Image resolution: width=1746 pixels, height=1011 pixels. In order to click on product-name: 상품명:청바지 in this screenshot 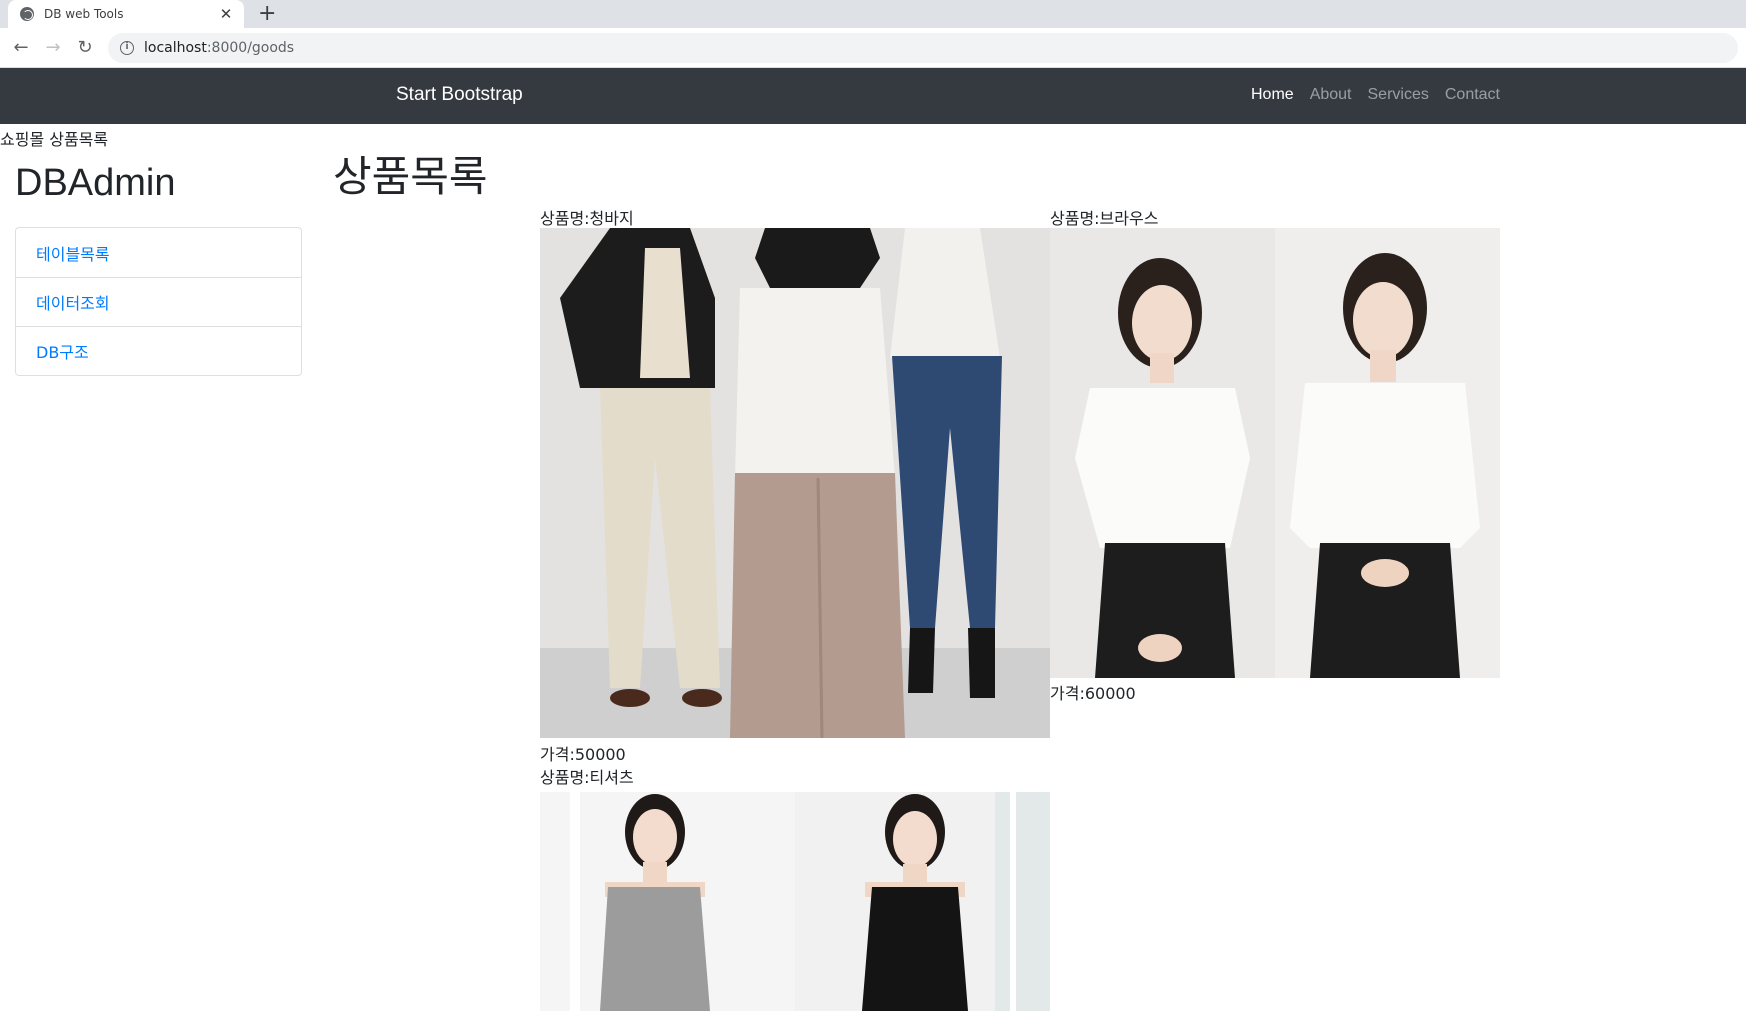, I will do `click(587, 218)`.